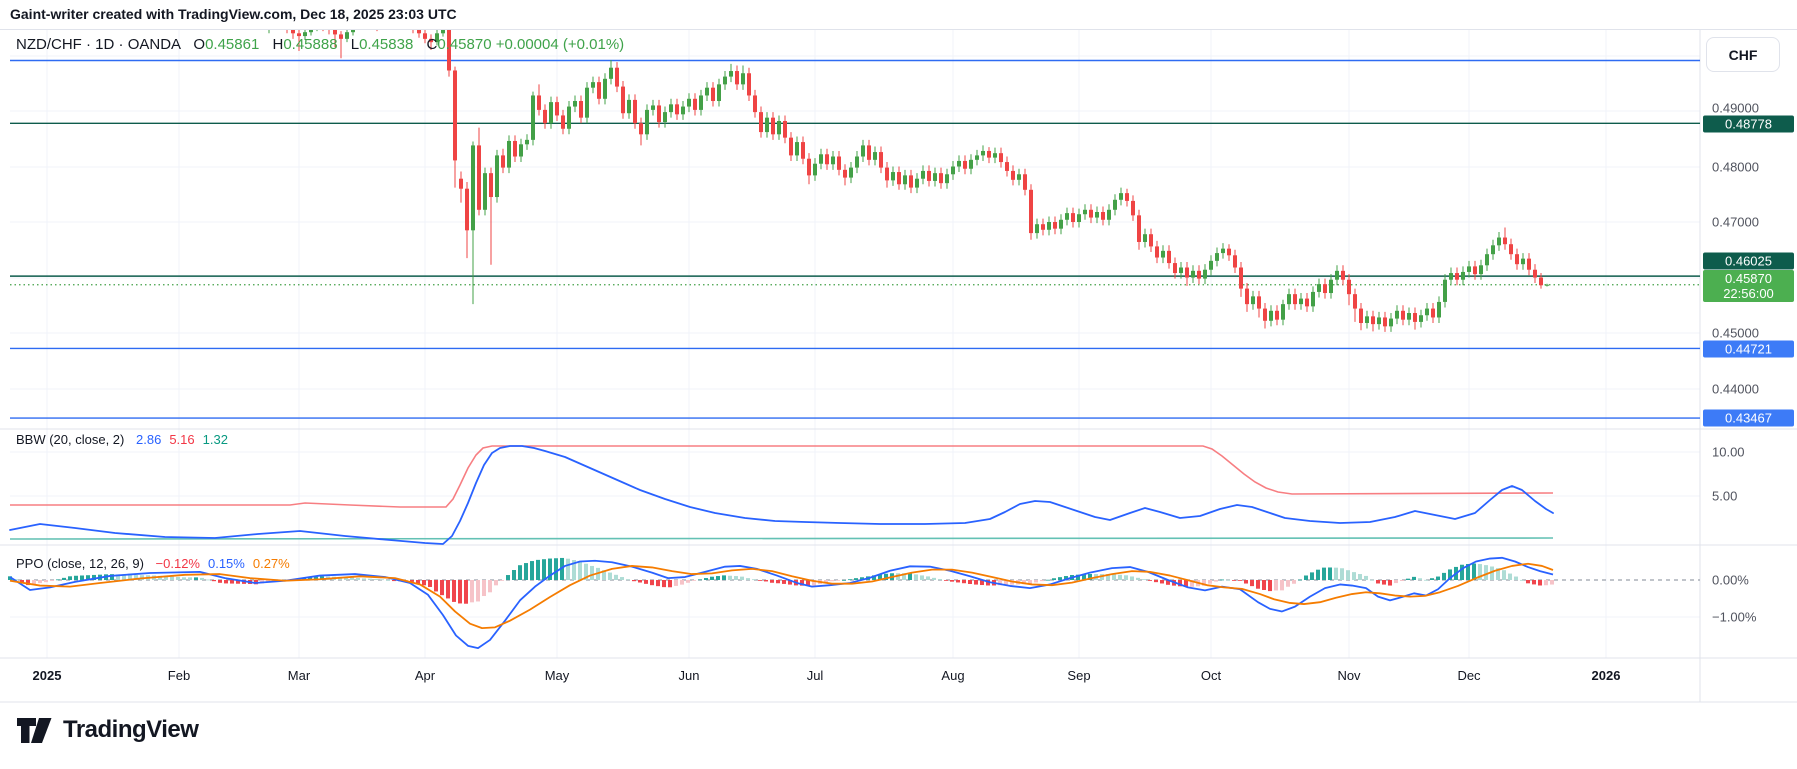  I want to click on bbw-value-1: 5.16, so click(182, 439).